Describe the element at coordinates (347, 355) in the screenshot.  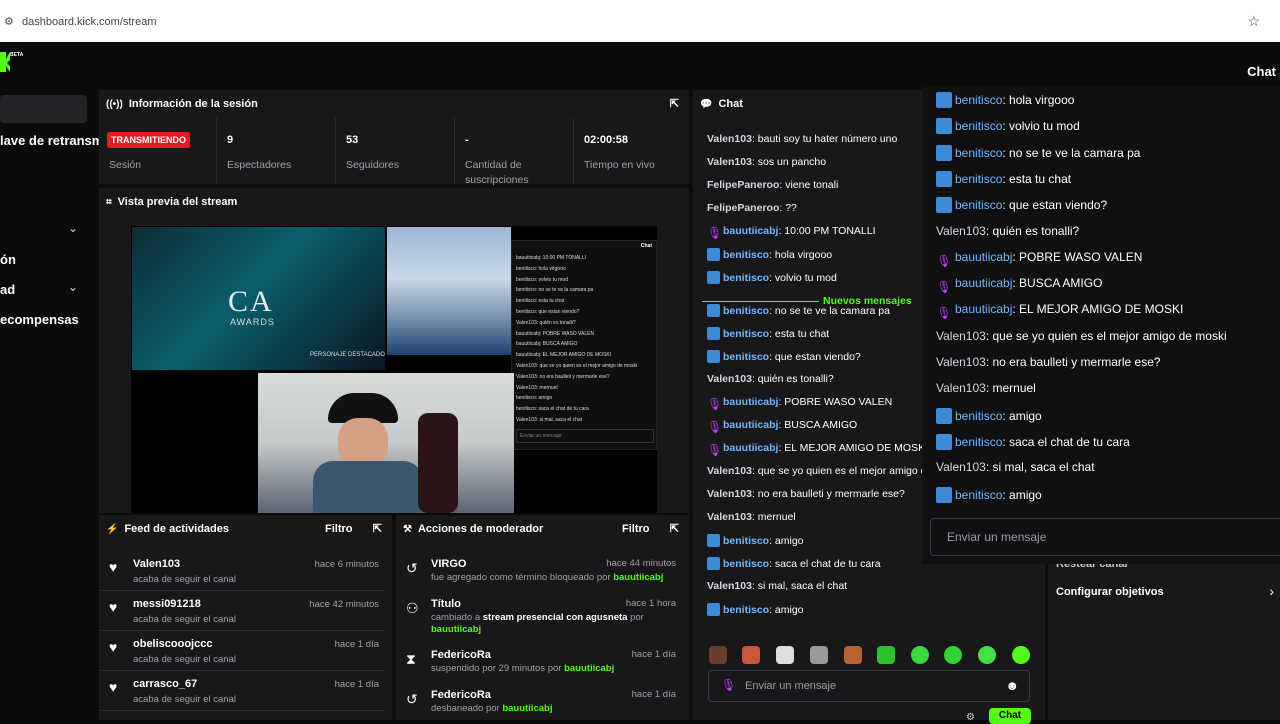
I see `nominee-label: PERSONAJE DESTACADO` at that location.